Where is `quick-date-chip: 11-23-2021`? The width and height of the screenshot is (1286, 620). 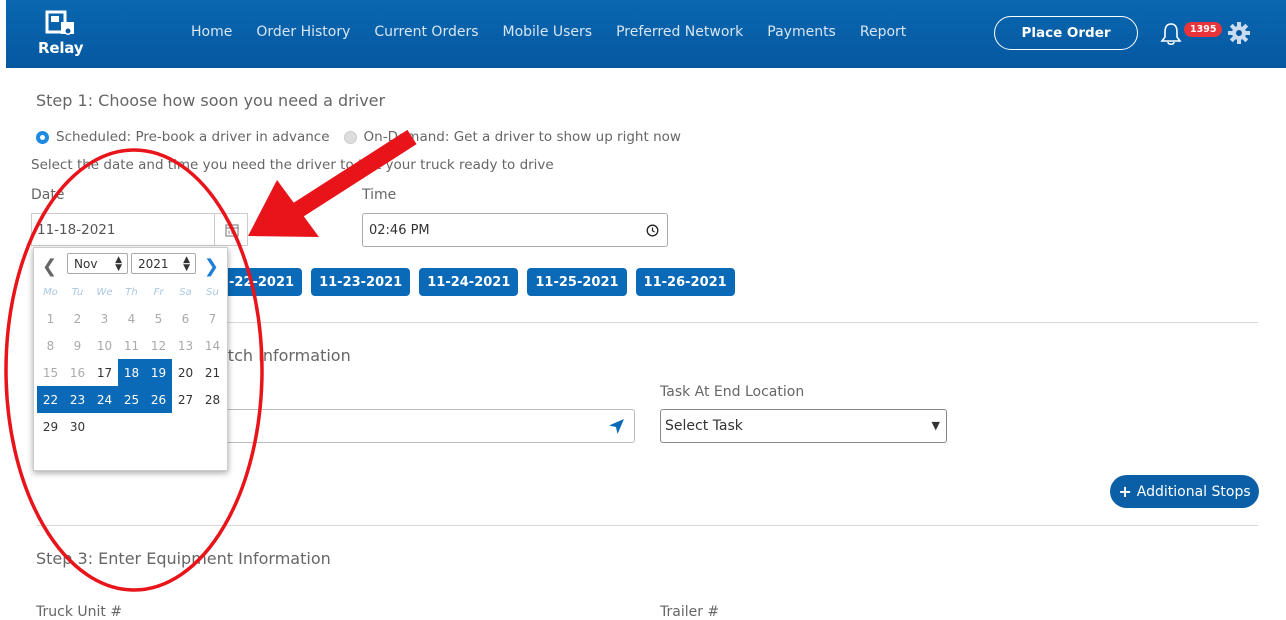
quick-date-chip: 11-23-2021 is located at coordinates (361, 282).